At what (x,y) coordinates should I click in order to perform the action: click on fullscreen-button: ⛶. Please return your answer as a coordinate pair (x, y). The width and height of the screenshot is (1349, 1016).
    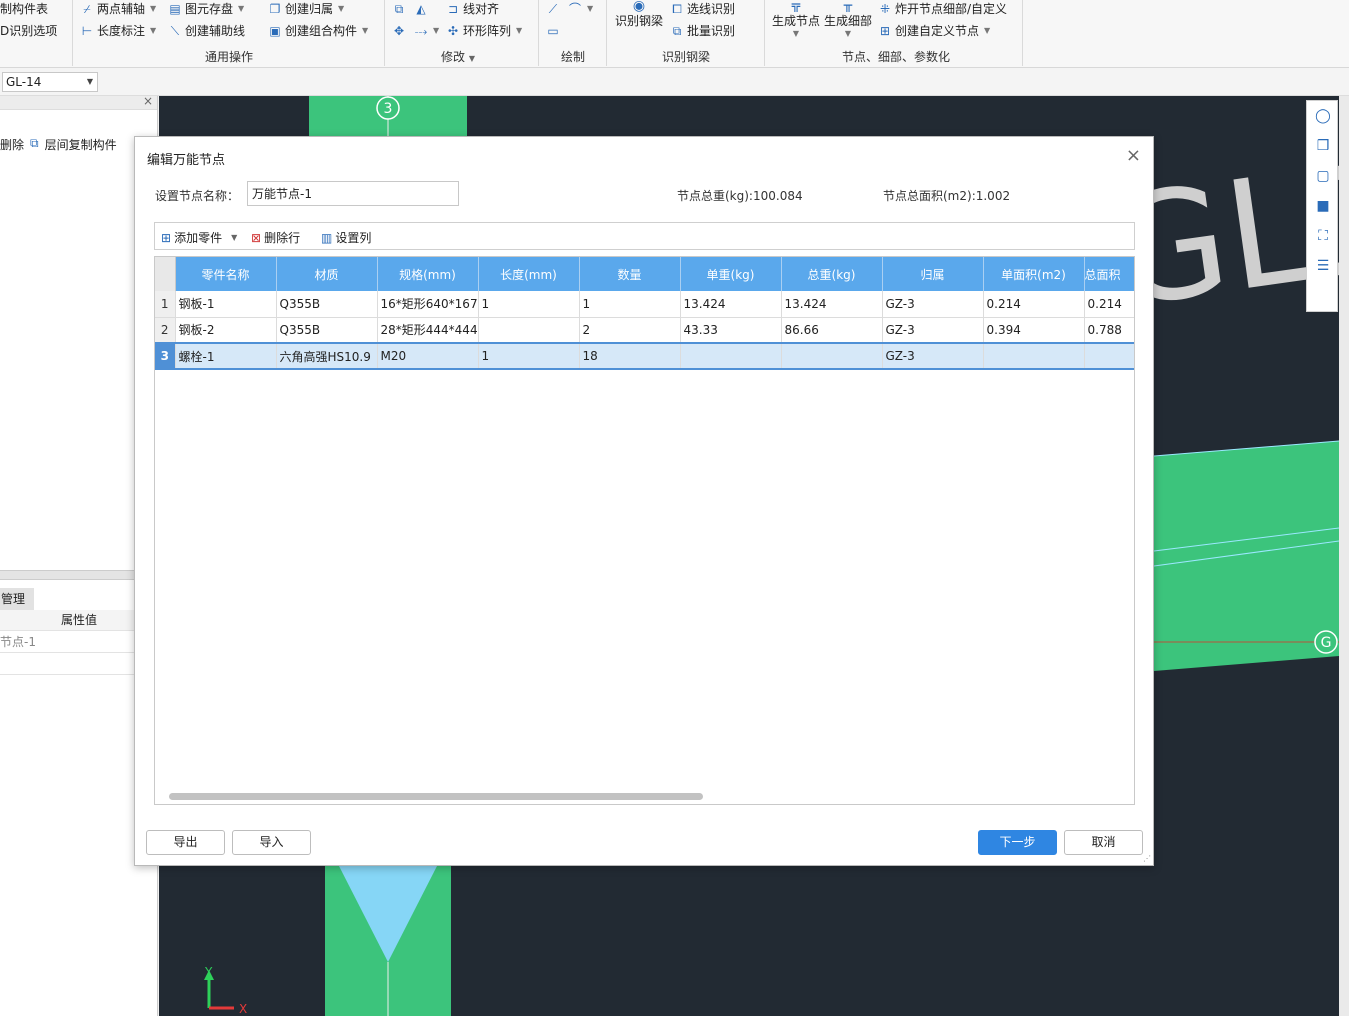
    Looking at the image, I should click on (1323, 236).